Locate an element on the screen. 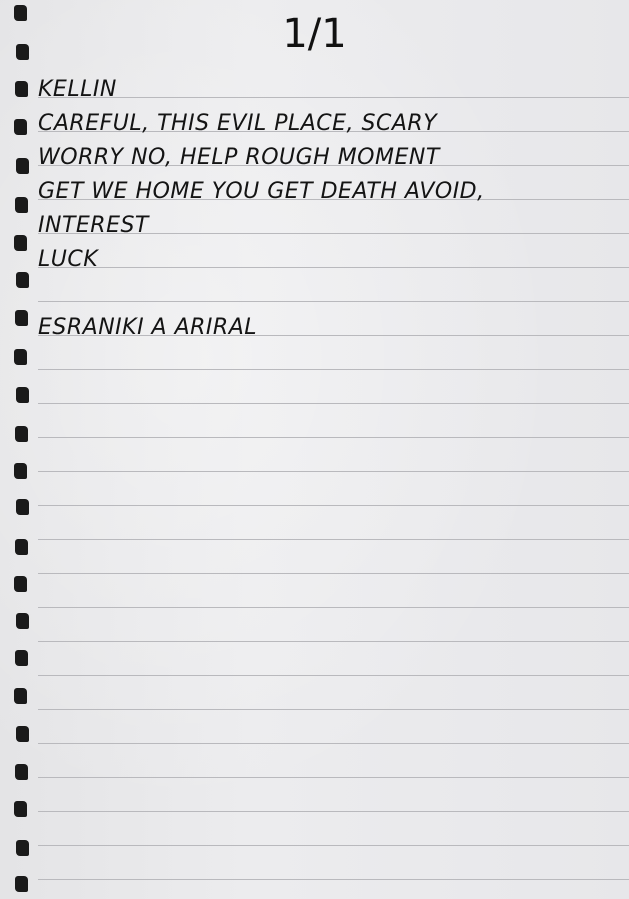 The width and height of the screenshot is (629, 899). note-line: CAREFUL, THIS EVIL PLACE, SCARY is located at coordinates (238, 123).